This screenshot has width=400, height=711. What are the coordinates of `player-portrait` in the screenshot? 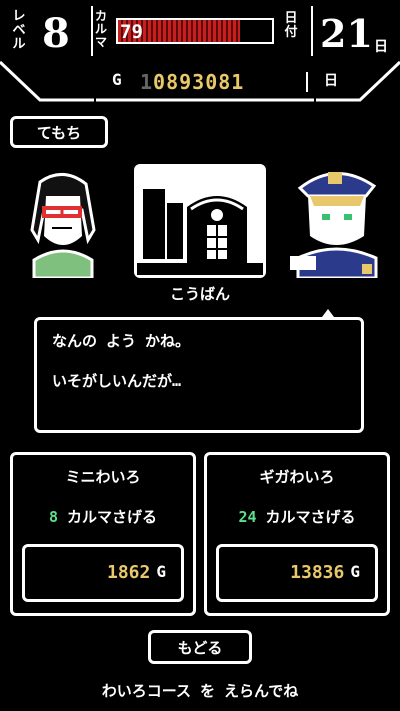 It's located at (63, 225).